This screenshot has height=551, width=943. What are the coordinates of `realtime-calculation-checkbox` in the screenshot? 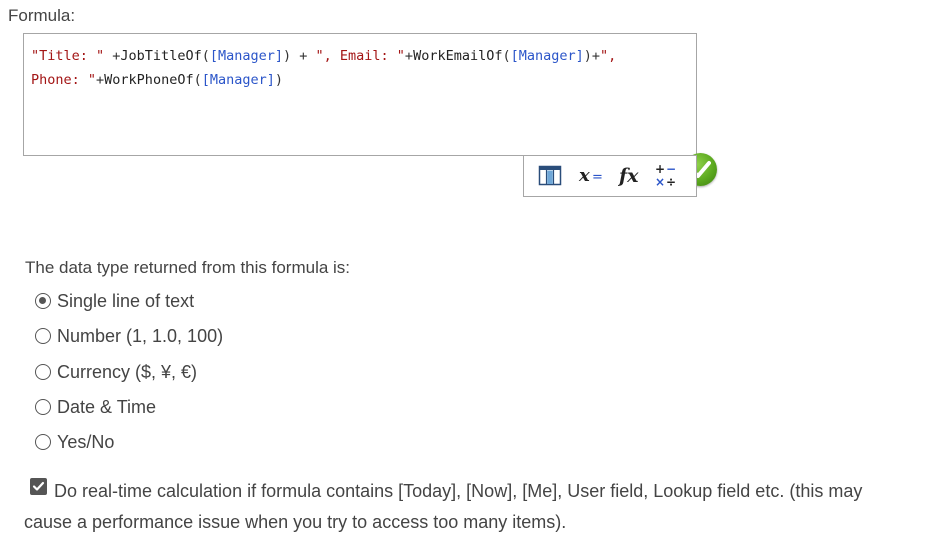 It's located at (42, 486).